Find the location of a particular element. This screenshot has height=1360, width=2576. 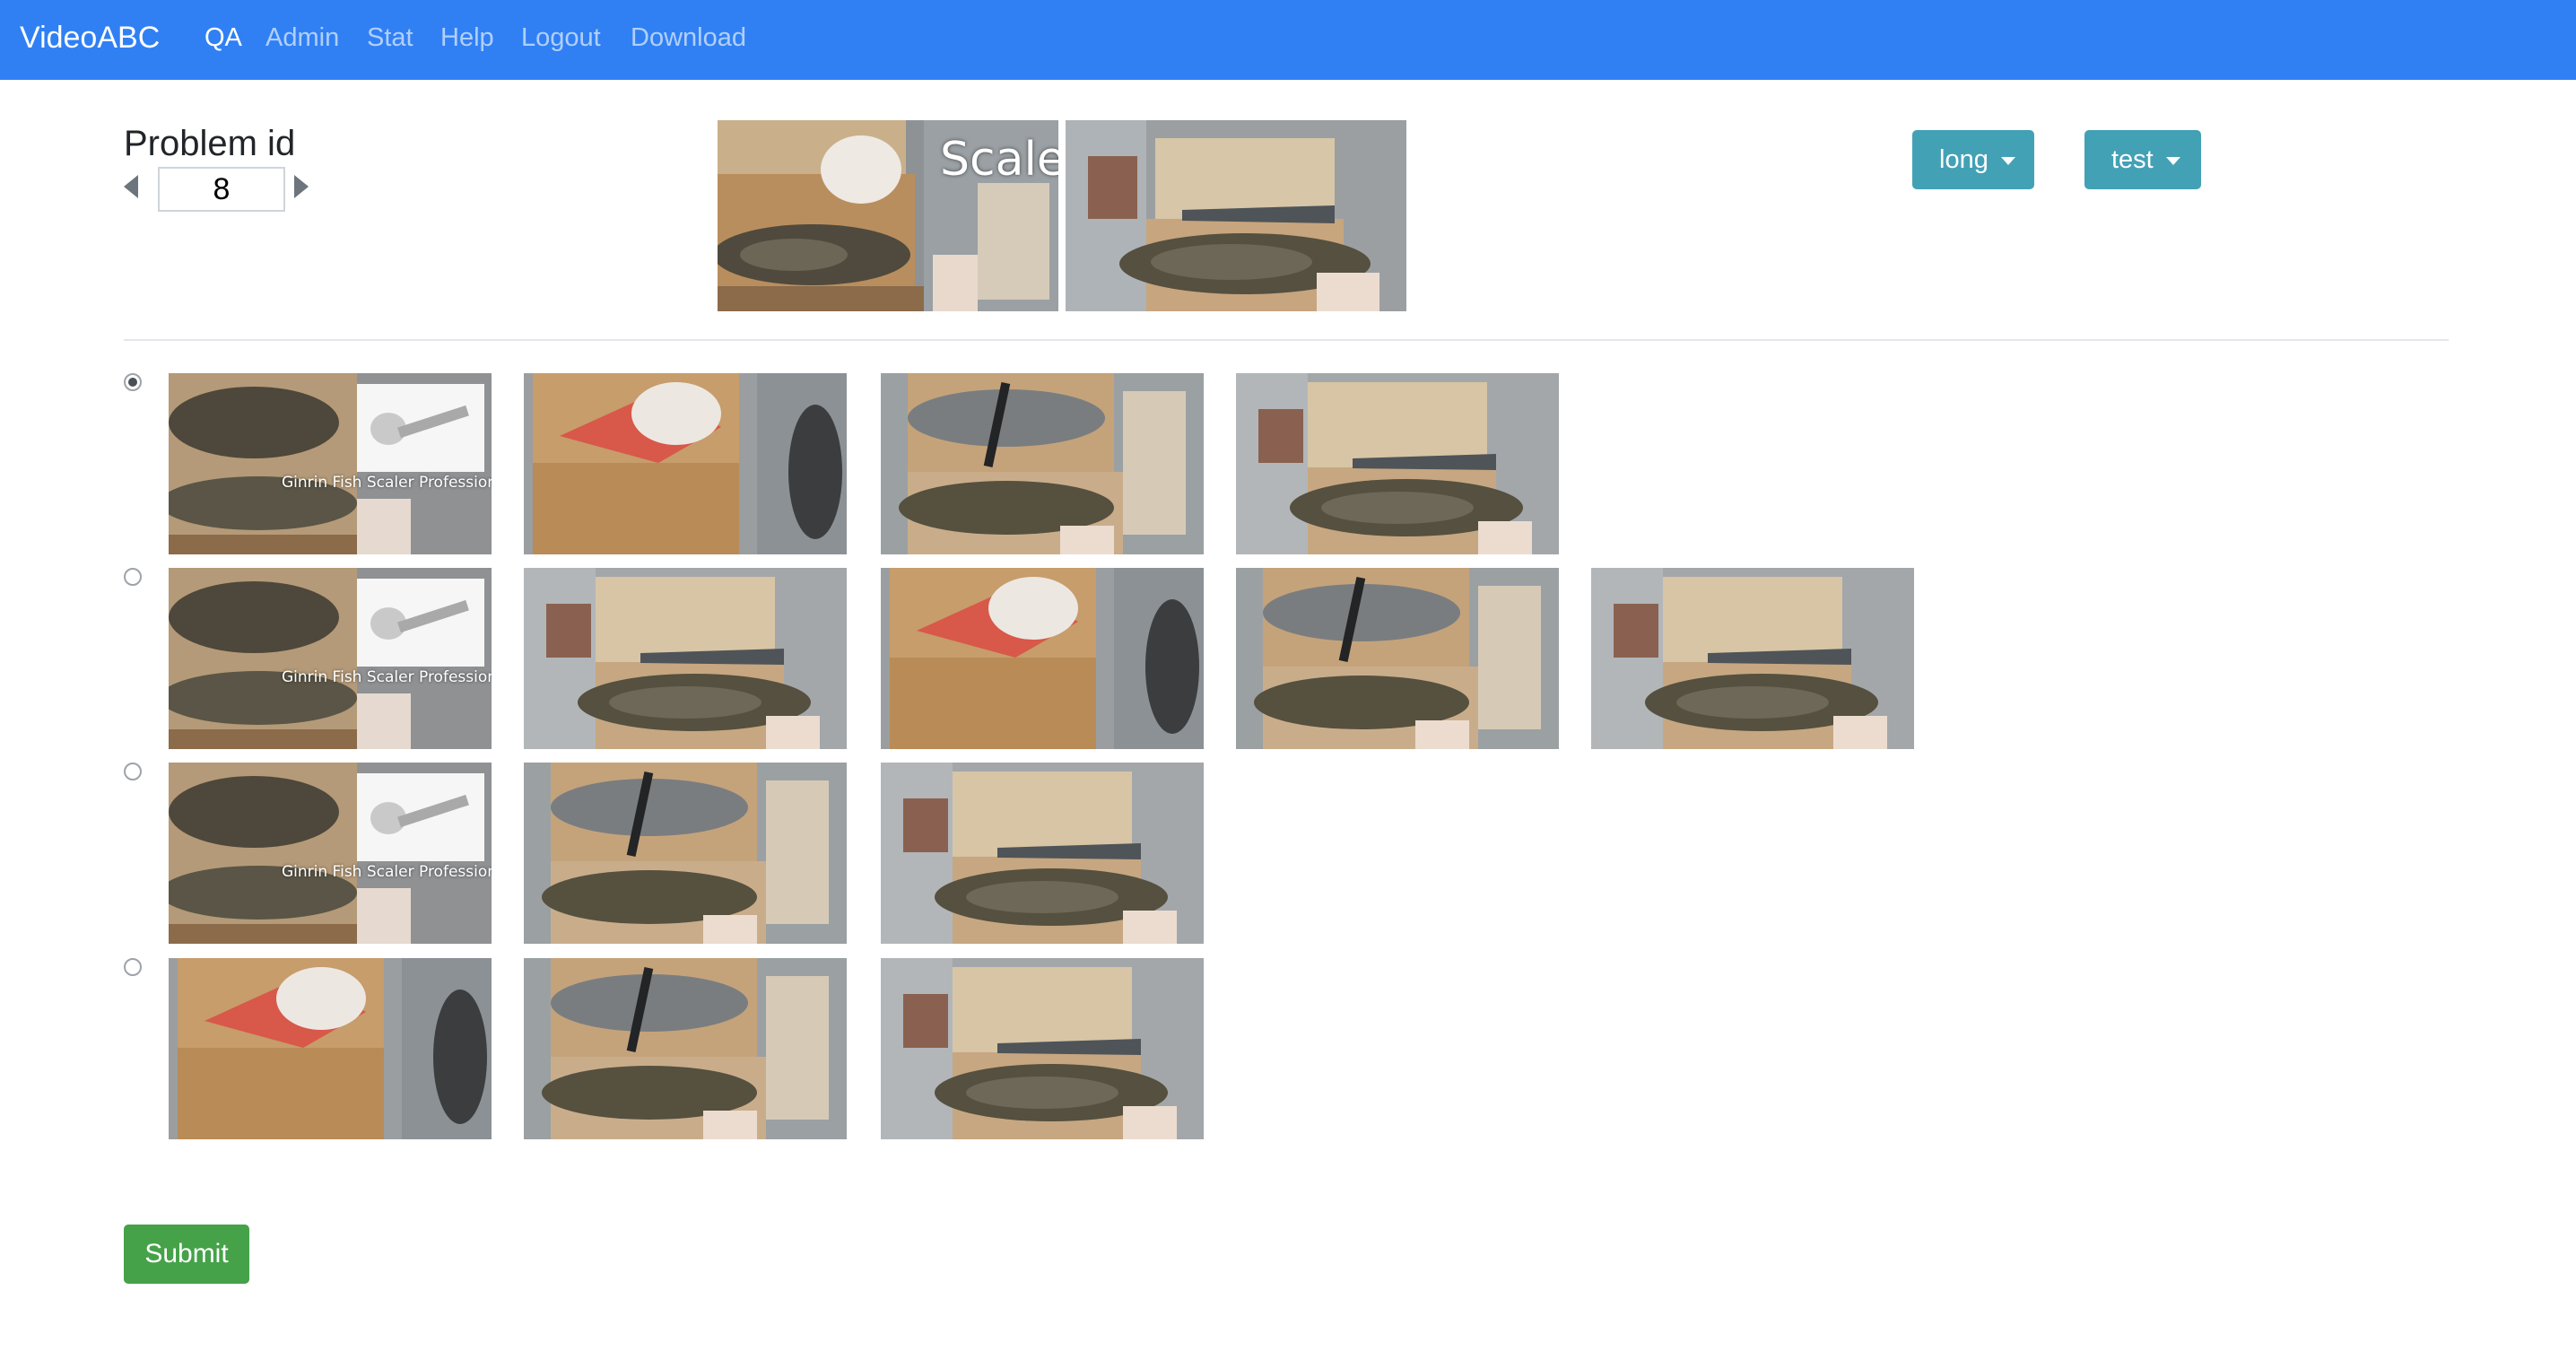

divider is located at coordinates (1286, 340).